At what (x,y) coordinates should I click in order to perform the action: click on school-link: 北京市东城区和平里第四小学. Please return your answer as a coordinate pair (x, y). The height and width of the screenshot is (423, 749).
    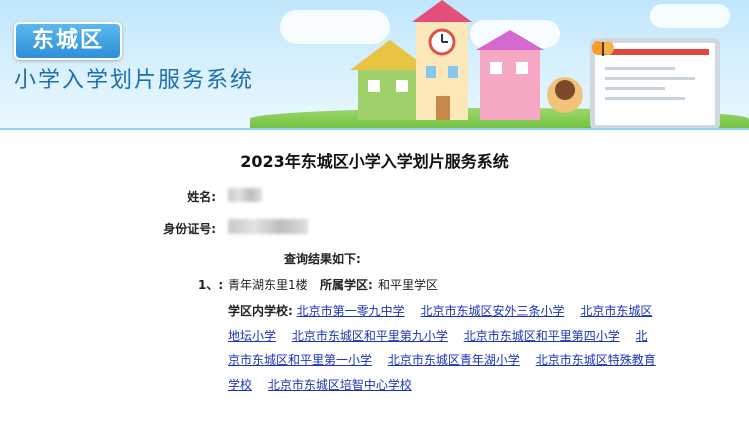
    Looking at the image, I should click on (542, 336).